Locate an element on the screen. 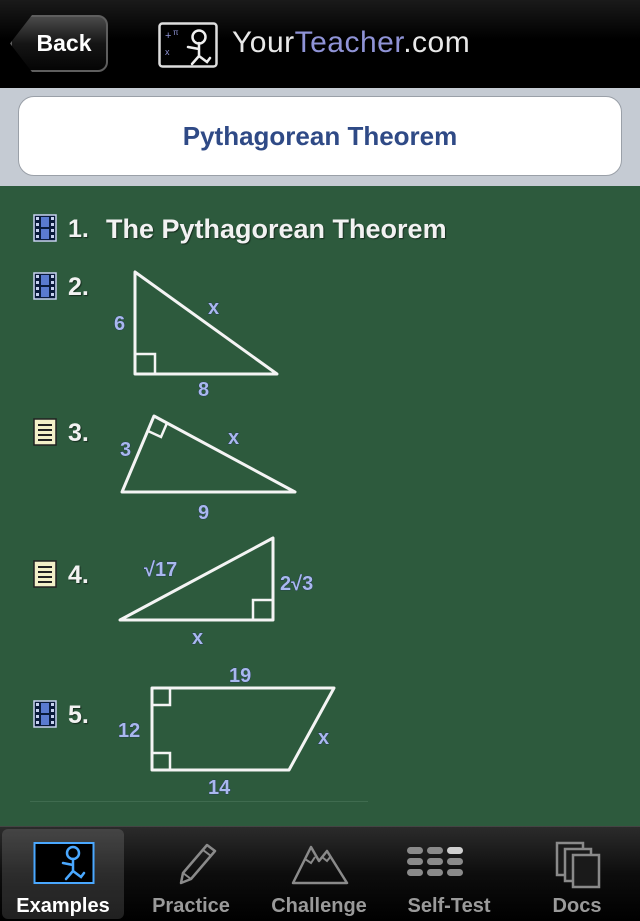  brand-dotcom: .com is located at coordinates (437, 42).